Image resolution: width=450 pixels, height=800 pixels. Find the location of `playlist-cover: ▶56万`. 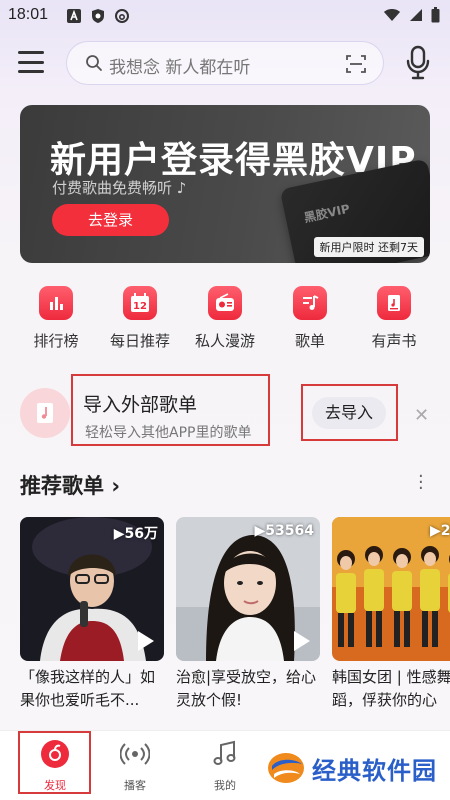

playlist-cover: ▶56万 is located at coordinates (92, 589).